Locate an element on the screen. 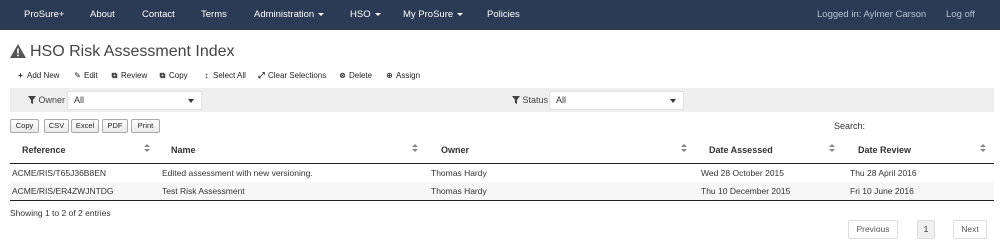 This screenshot has width=1000, height=251. nav-hso: HSO is located at coordinates (365, 15).